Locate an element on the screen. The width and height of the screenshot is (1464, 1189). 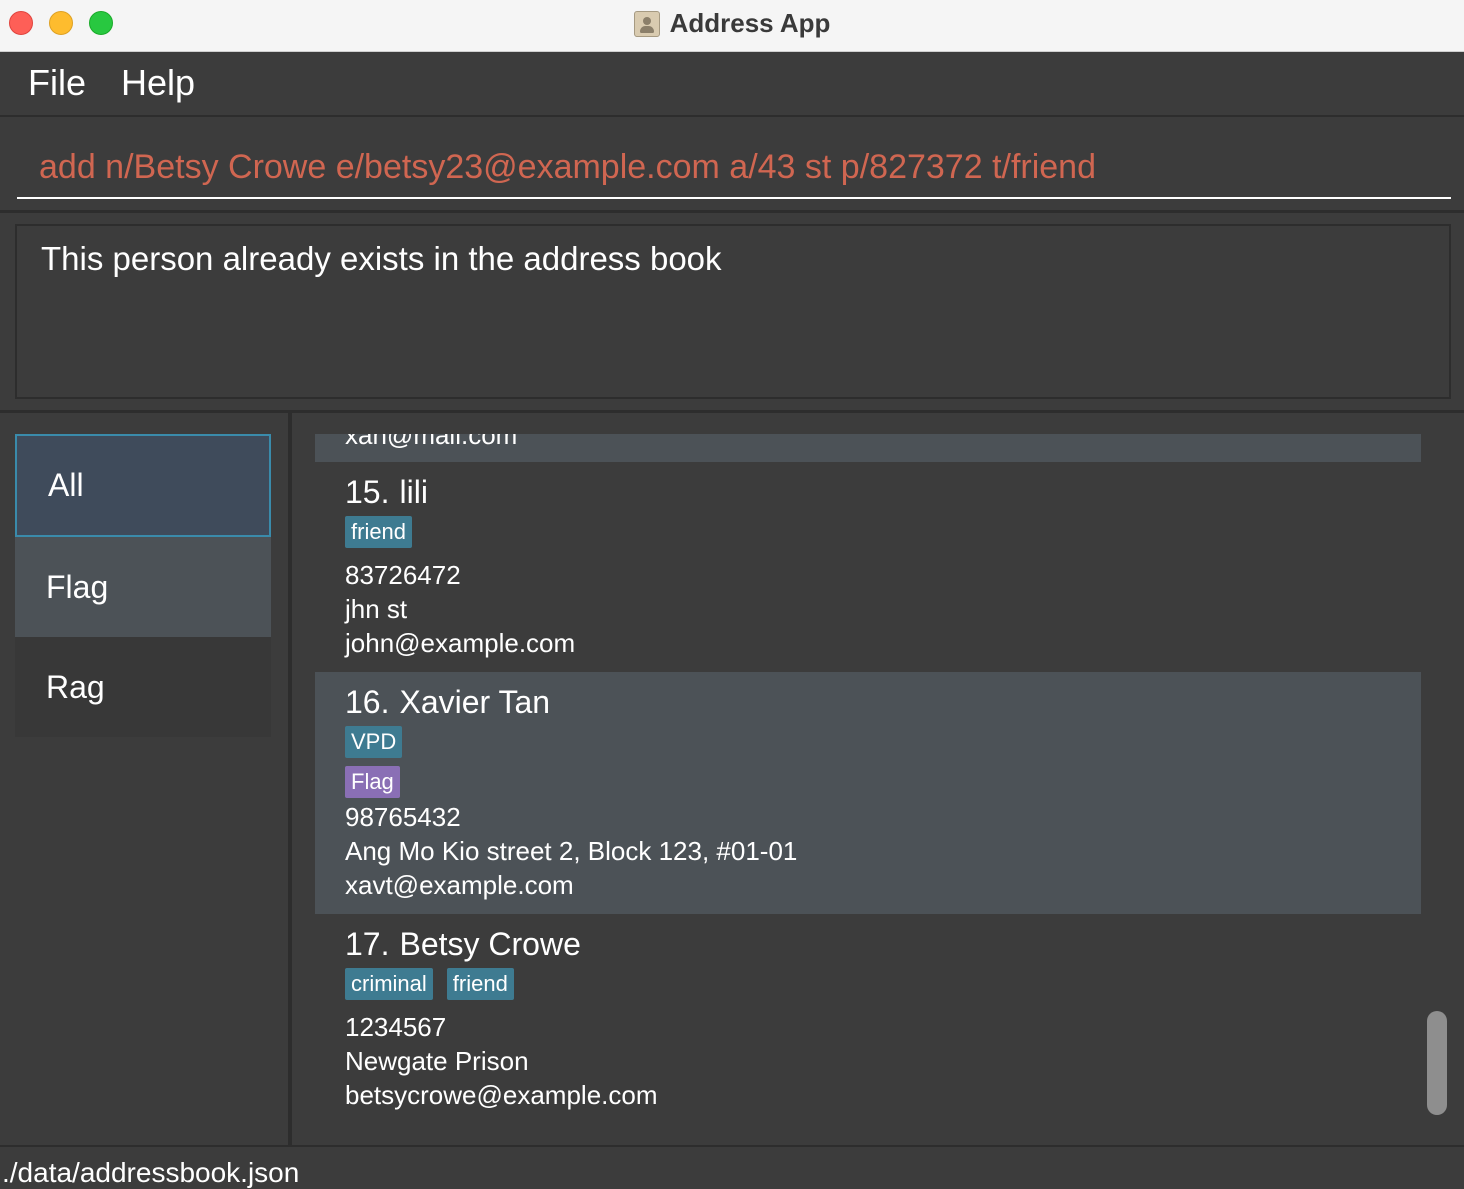
title-bar: Address App is located at coordinates (732, 26).